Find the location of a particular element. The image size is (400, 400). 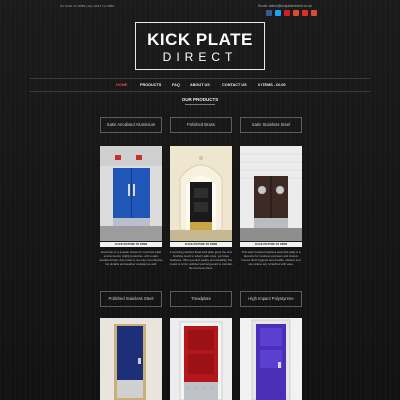

product-image-red-door is located at coordinates (201, 359).